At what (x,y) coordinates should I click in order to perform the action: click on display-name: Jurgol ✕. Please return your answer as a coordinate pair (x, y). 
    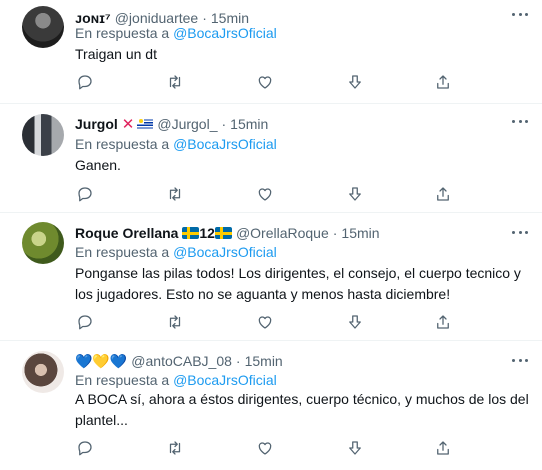
    Looking at the image, I should click on (114, 124).